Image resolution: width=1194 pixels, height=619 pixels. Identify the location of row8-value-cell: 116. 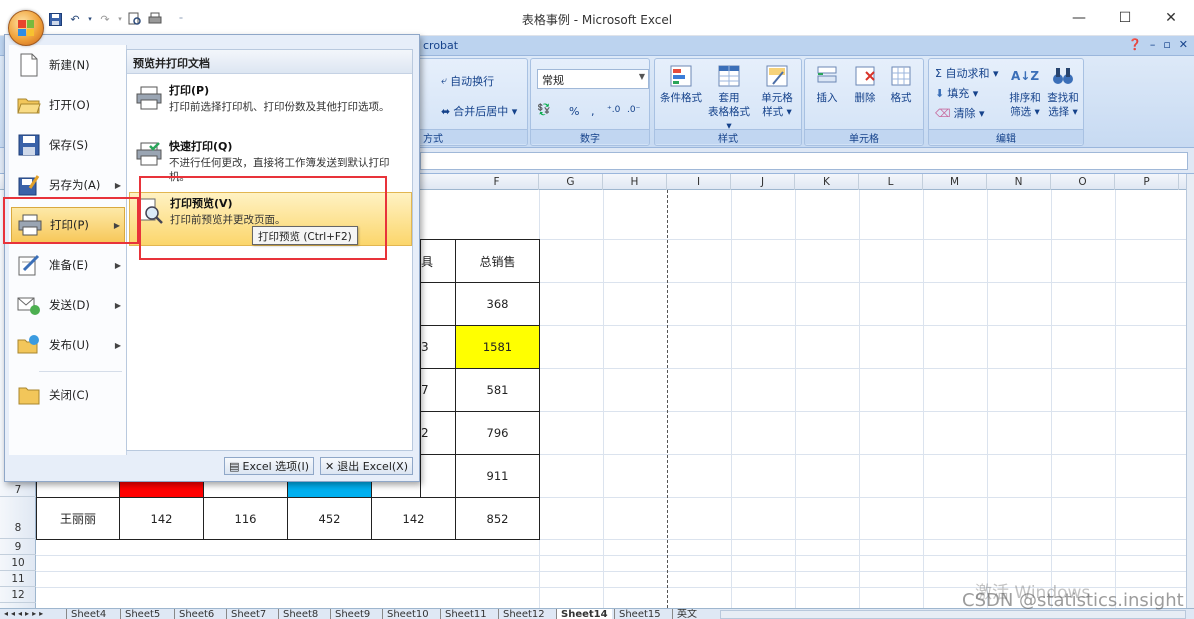
(245, 518).